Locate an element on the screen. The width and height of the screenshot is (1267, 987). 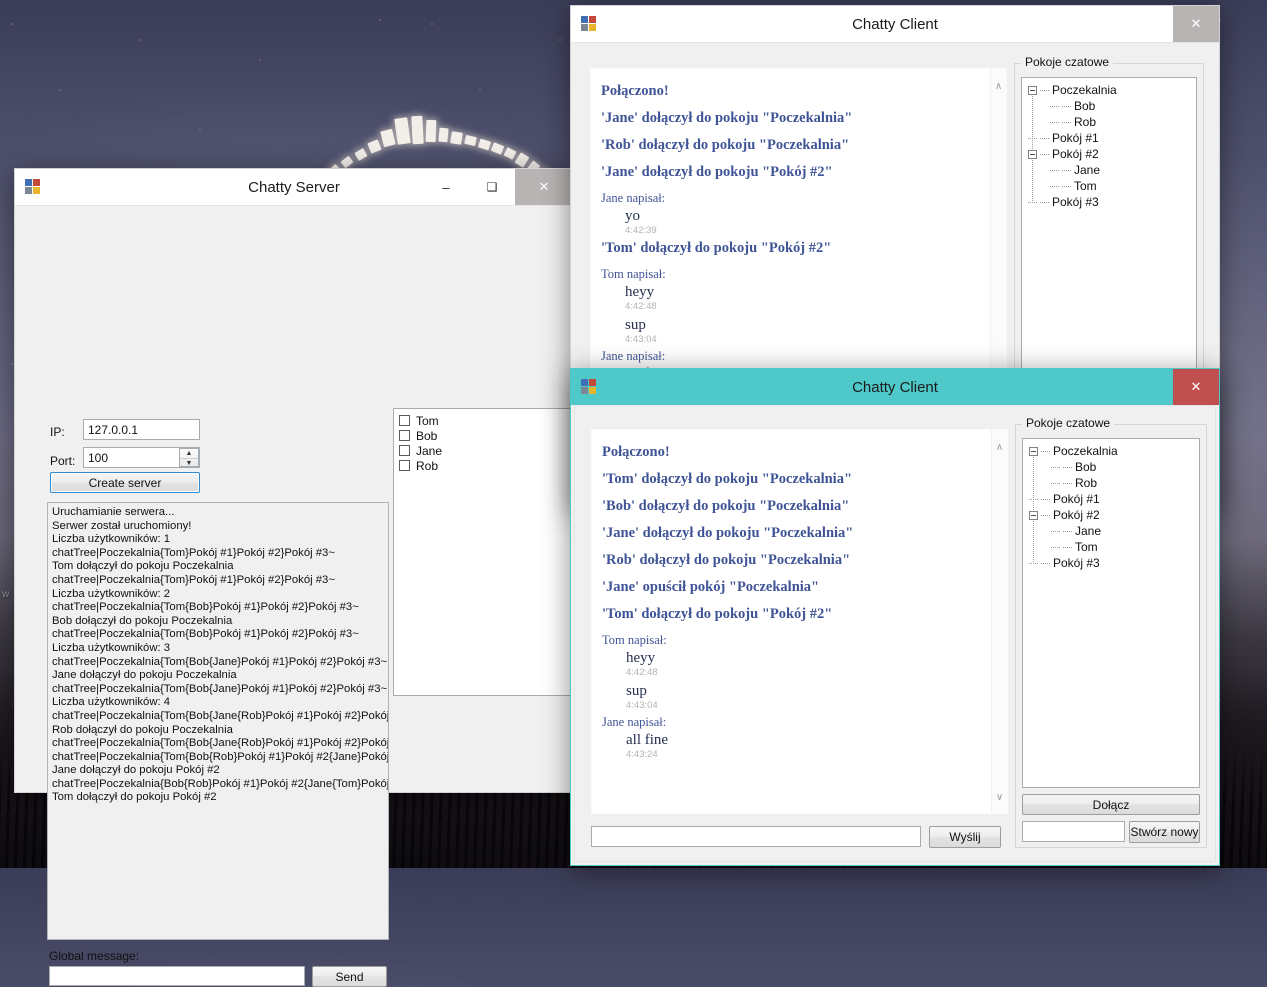
chat-event-line: 'Bob' dołączył do pokoju "Poczekalnia" is located at coordinates (726, 506).